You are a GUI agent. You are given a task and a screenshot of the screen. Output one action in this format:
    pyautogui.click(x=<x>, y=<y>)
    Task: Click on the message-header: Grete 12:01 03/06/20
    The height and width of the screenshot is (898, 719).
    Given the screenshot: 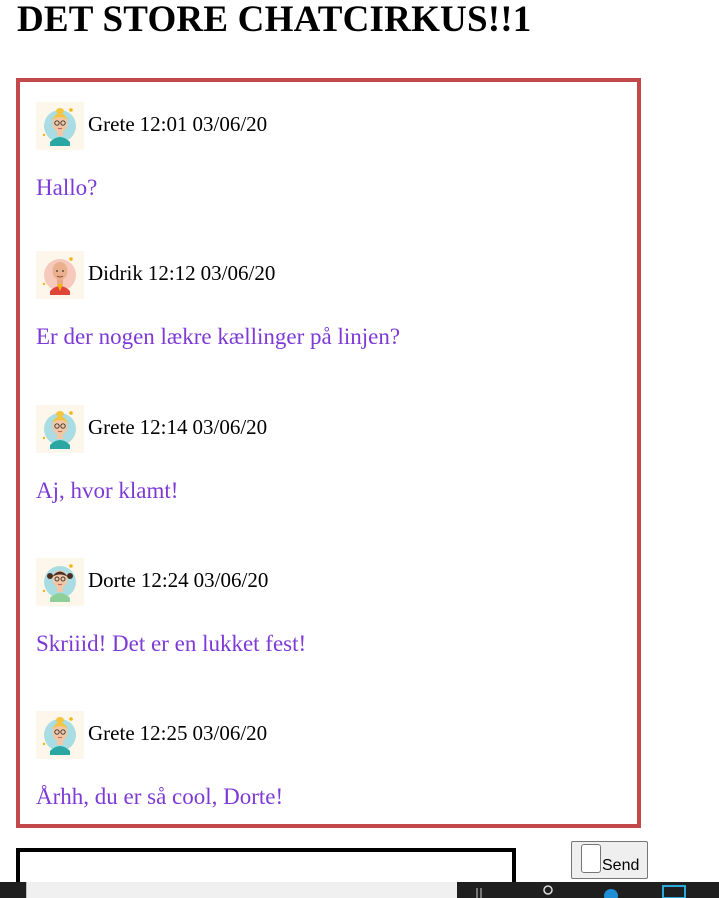 What is the action you would take?
    pyautogui.click(x=326, y=126)
    